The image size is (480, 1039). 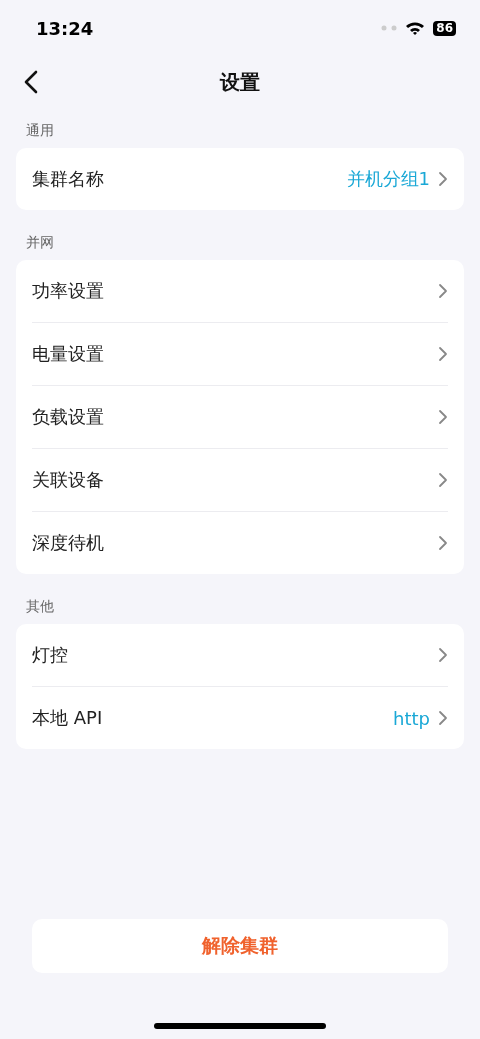 I want to click on row-label: 集群名称, so click(x=68, y=179).